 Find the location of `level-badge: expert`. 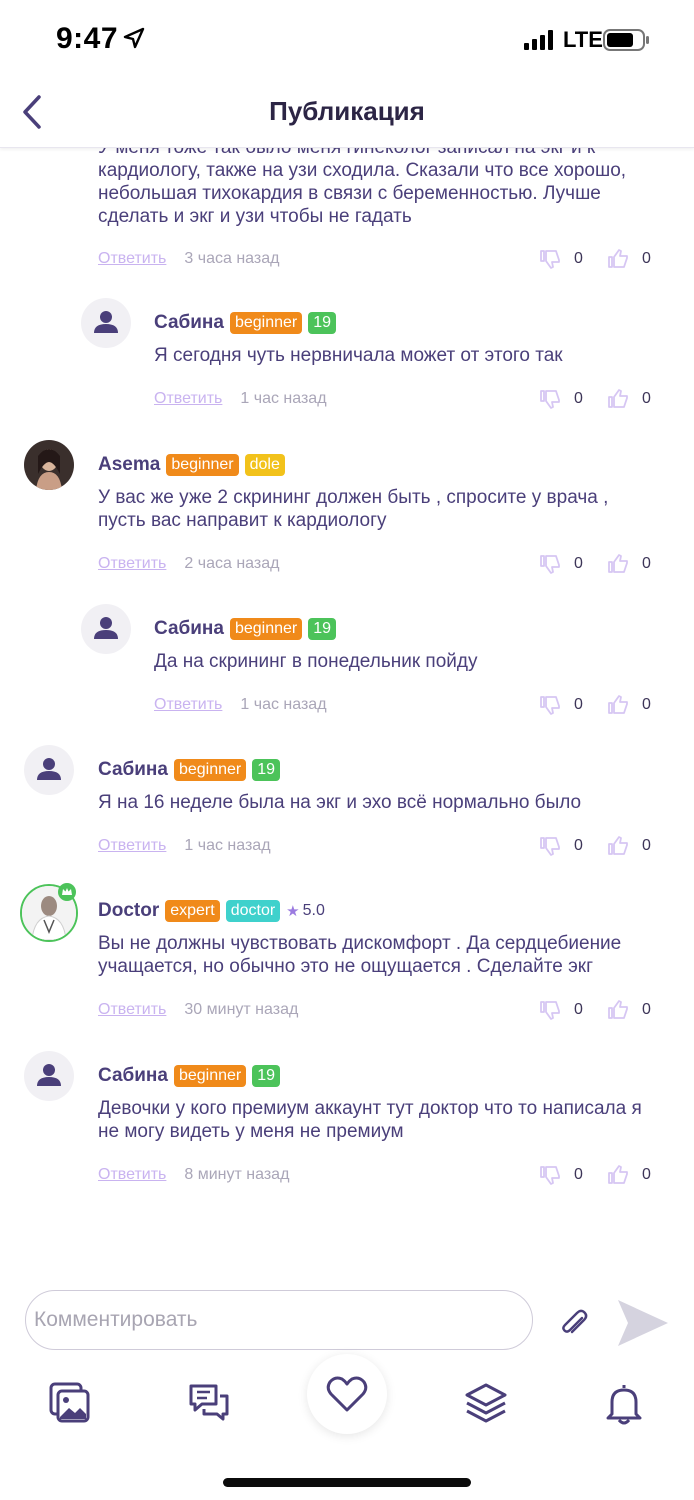

level-badge: expert is located at coordinates (192, 911).